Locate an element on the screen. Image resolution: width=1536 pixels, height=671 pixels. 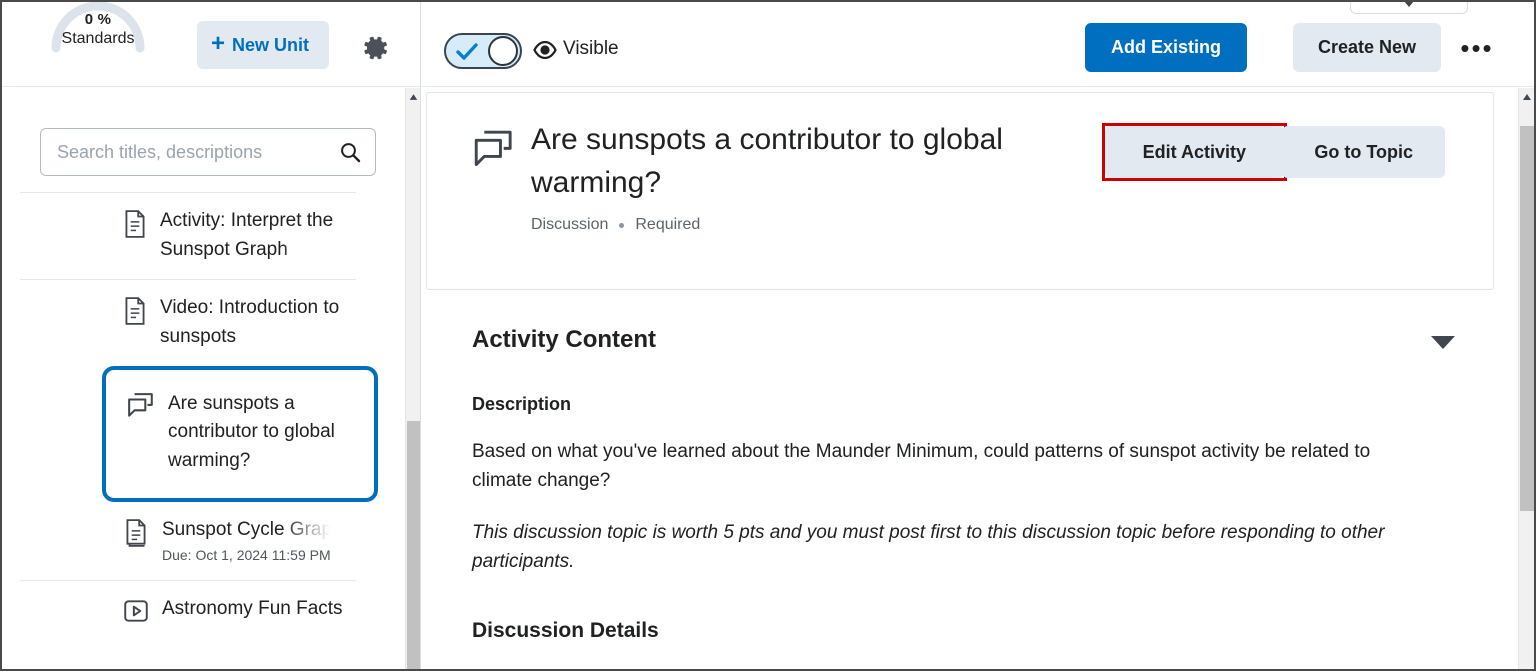
go-to-topic-button: Go to Topic is located at coordinates (1363, 152).